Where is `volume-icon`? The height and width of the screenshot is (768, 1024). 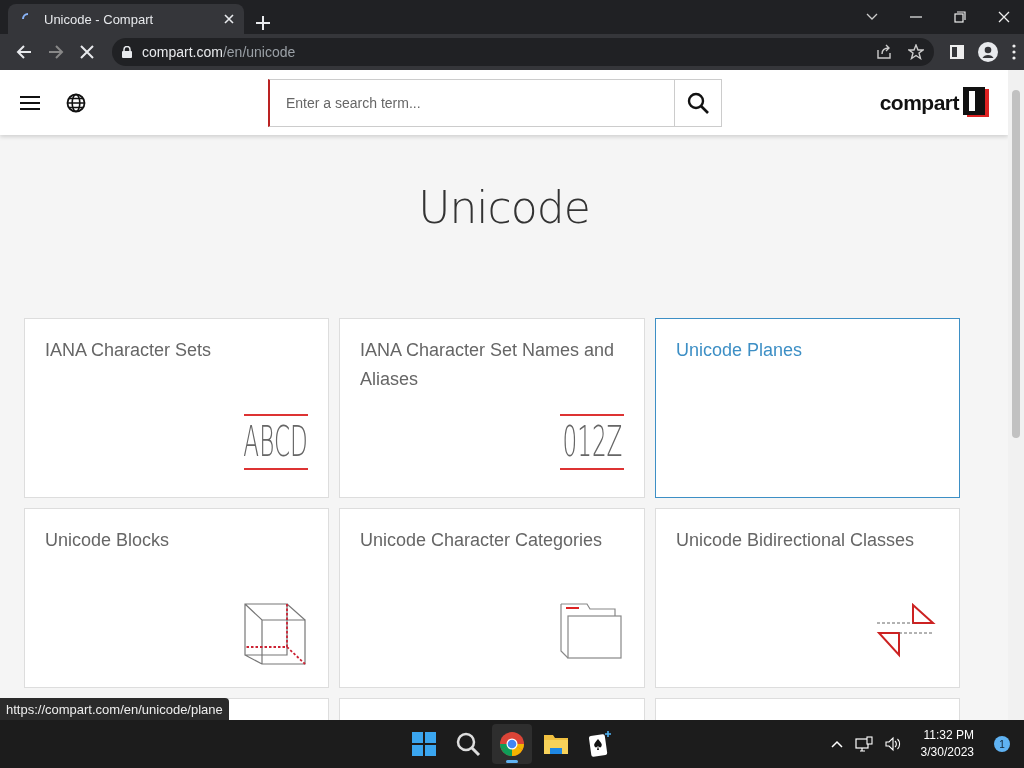
volume-icon is located at coordinates (893, 744).